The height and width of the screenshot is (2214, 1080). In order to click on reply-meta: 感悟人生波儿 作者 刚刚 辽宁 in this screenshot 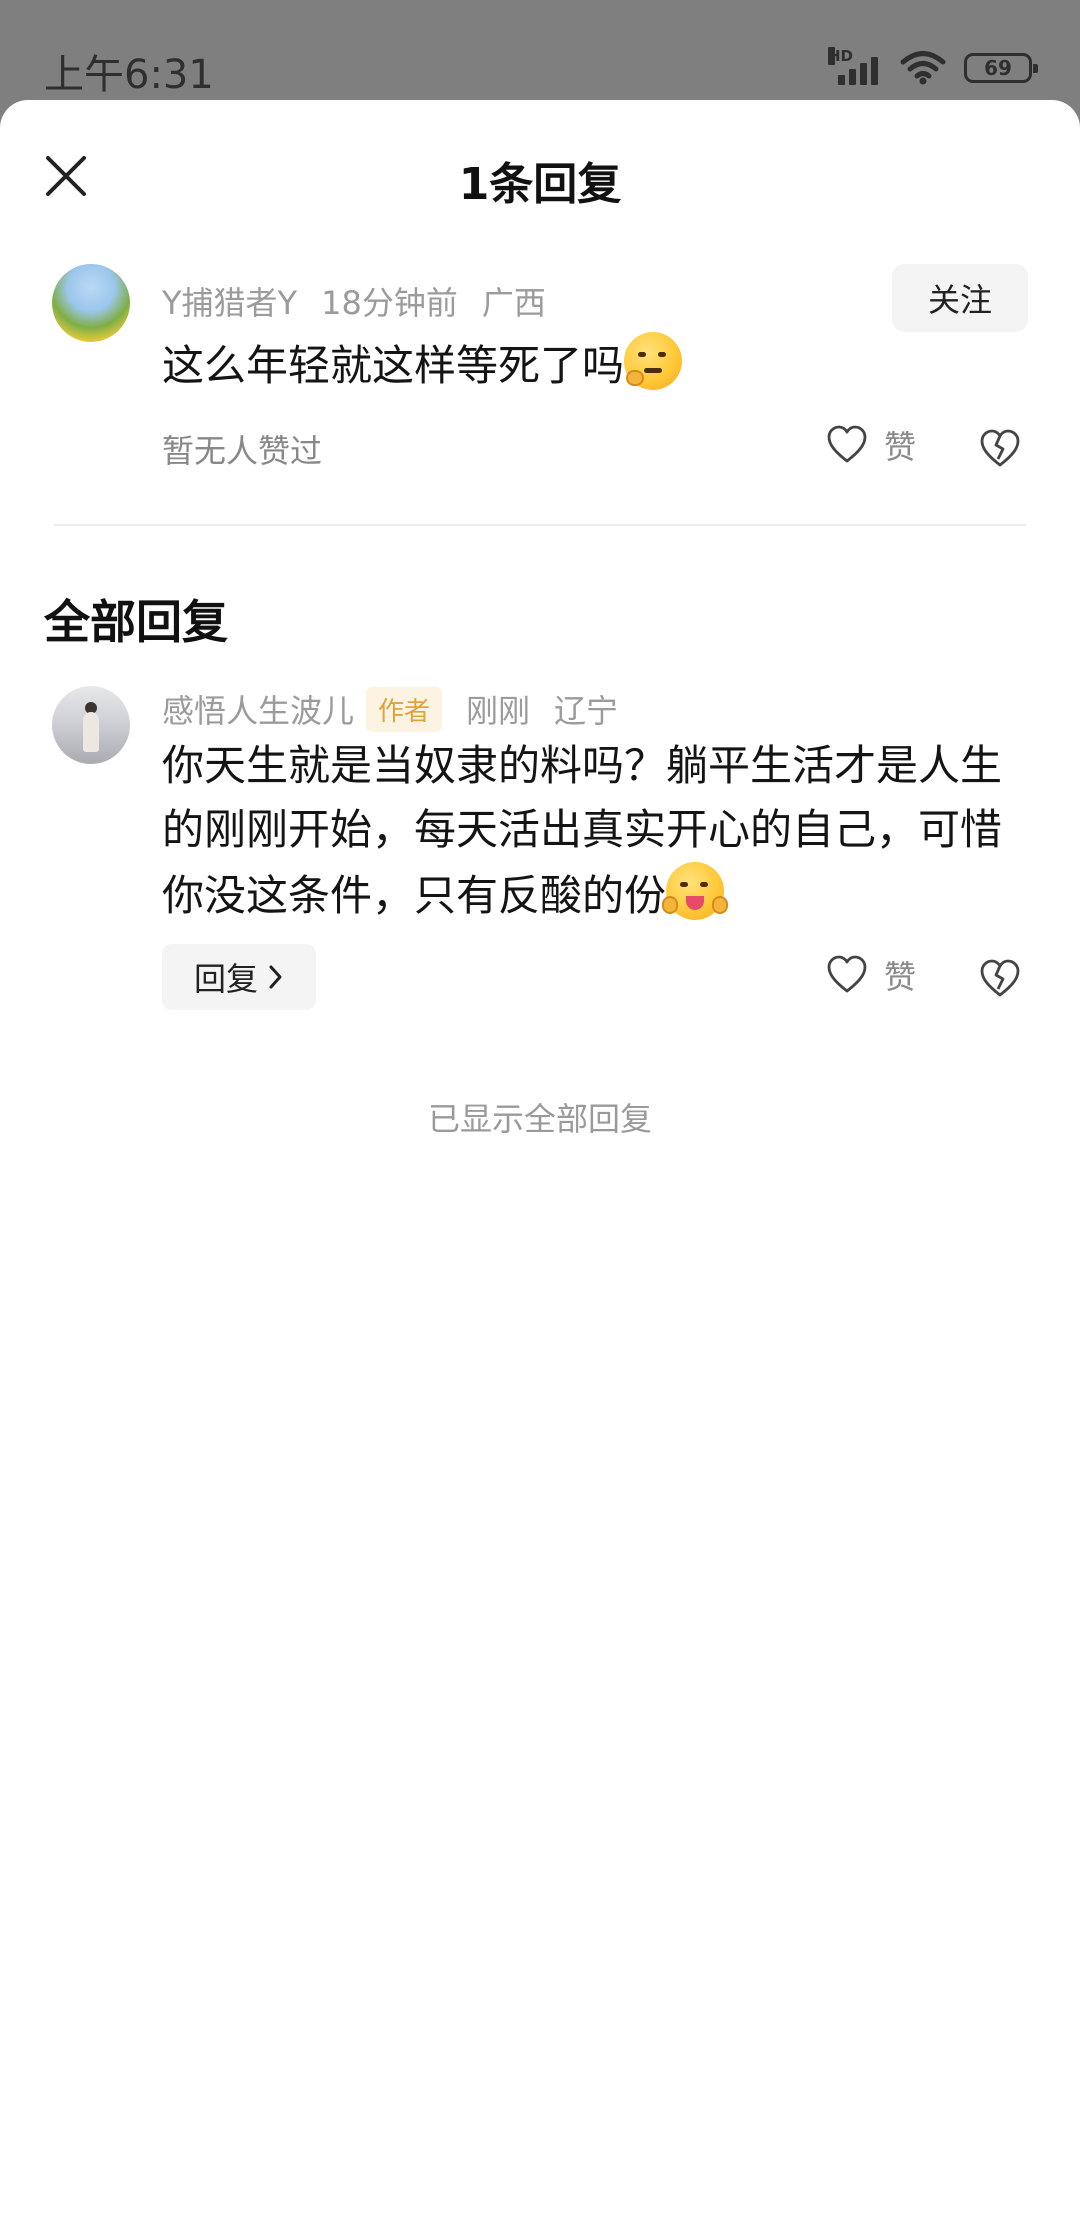, I will do `click(390, 709)`.